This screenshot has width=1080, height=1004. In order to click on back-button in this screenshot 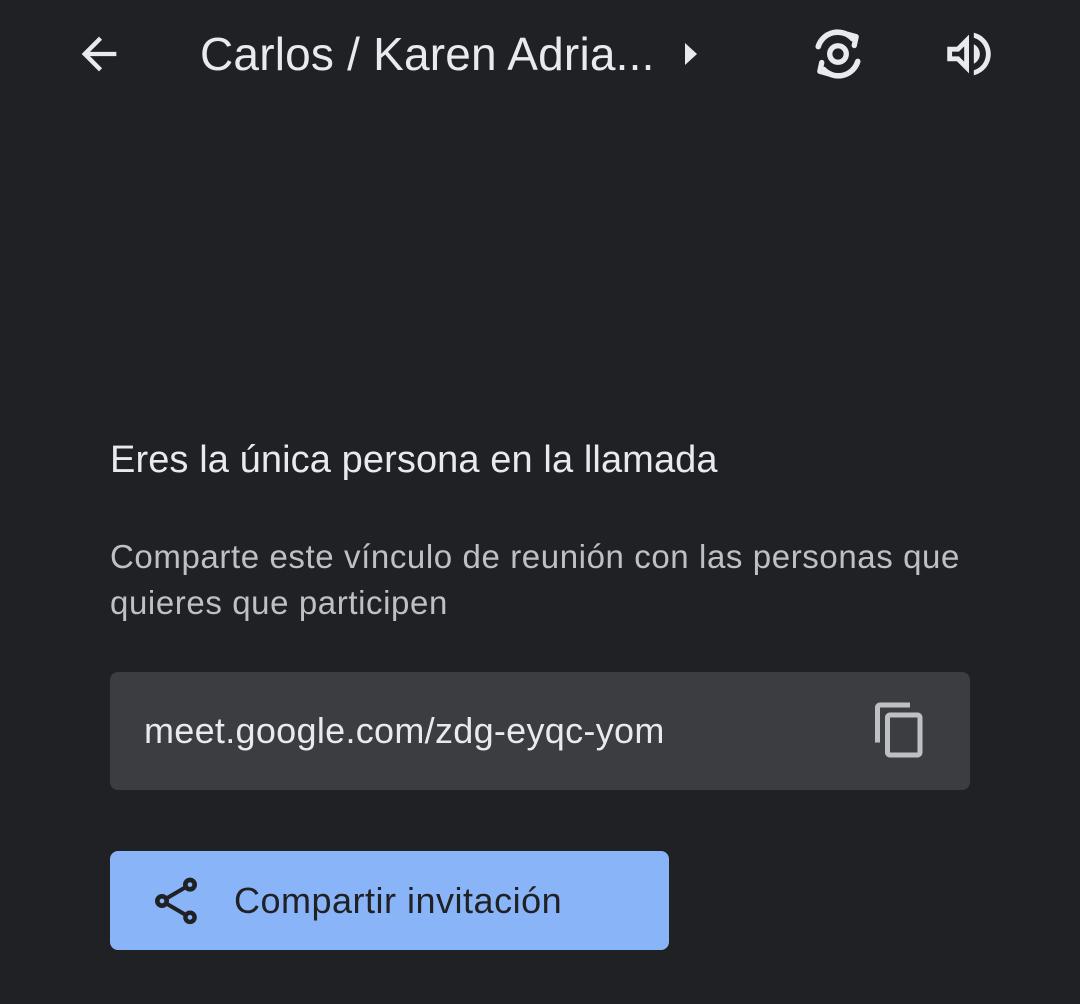, I will do `click(99, 54)`.